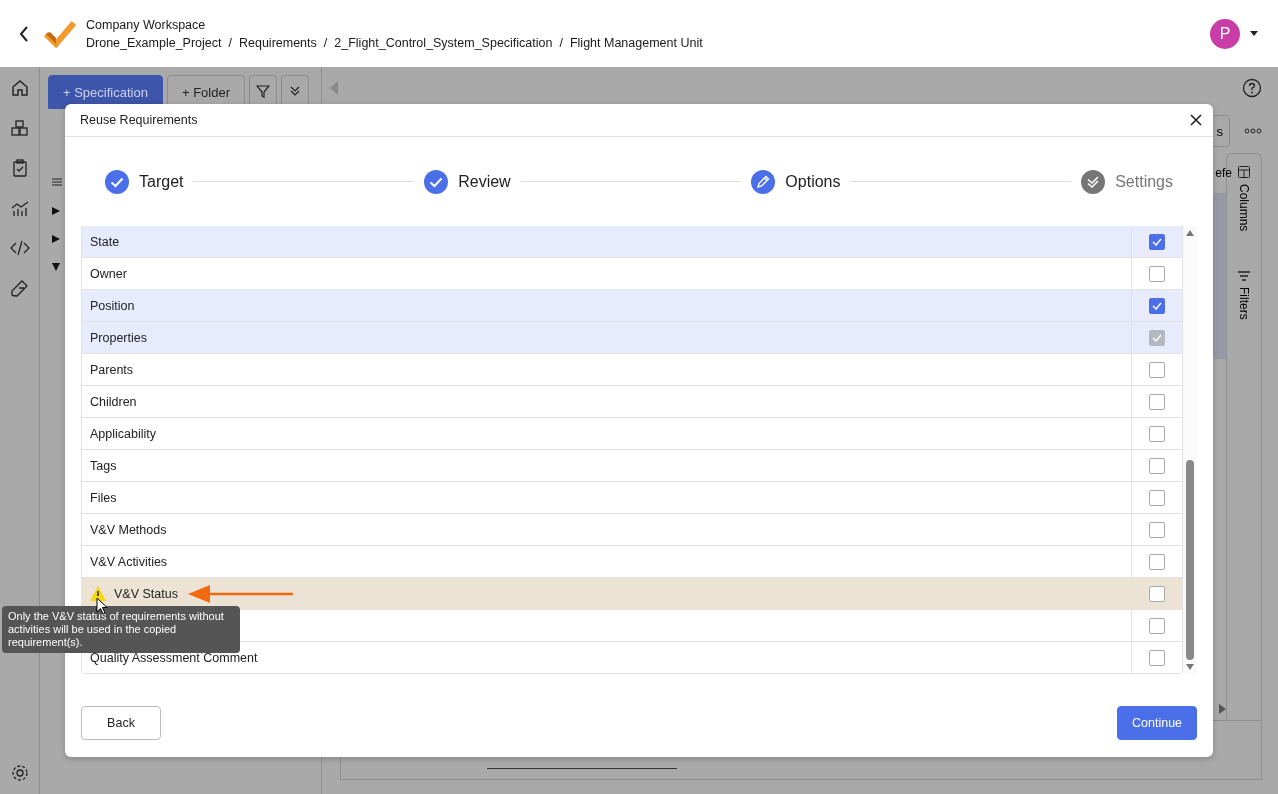 The width and height of the screenshot is (1278, 794). I want to click on caret-icon, so click(1254, 33).